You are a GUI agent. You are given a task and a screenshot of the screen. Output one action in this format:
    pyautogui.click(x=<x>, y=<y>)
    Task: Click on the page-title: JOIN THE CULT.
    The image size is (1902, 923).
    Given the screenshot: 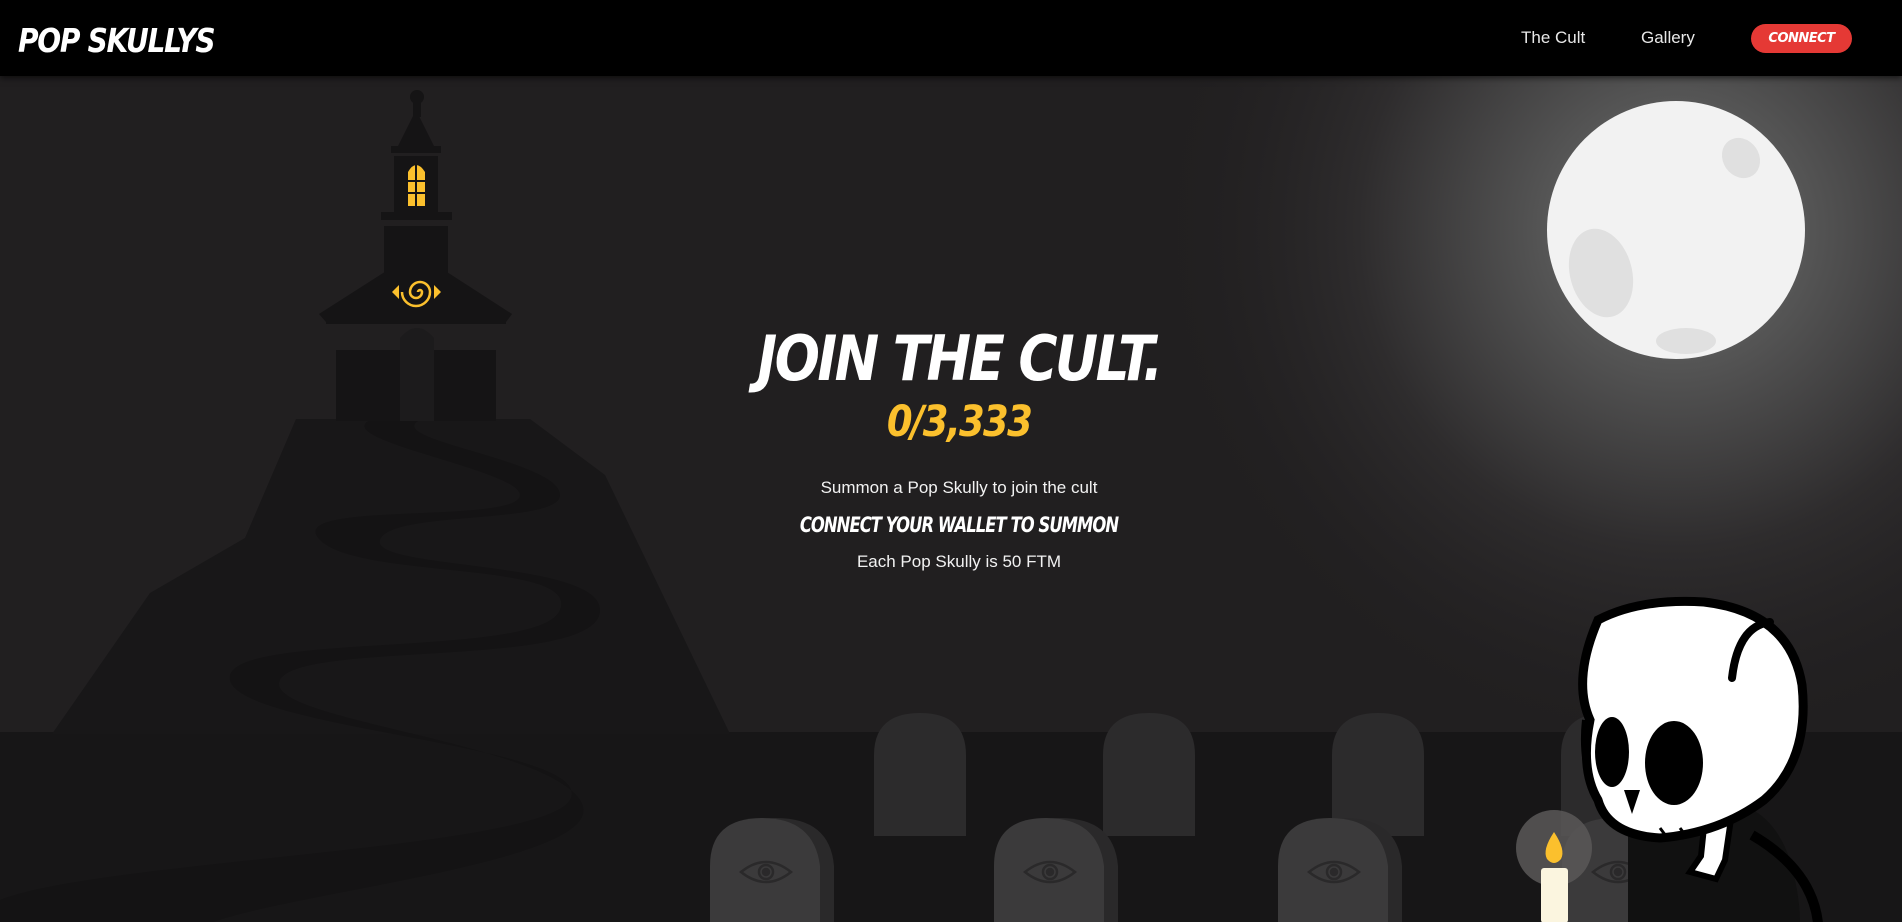 What is the action you would take?
    pyautogui.click(x=960, y=358)
    